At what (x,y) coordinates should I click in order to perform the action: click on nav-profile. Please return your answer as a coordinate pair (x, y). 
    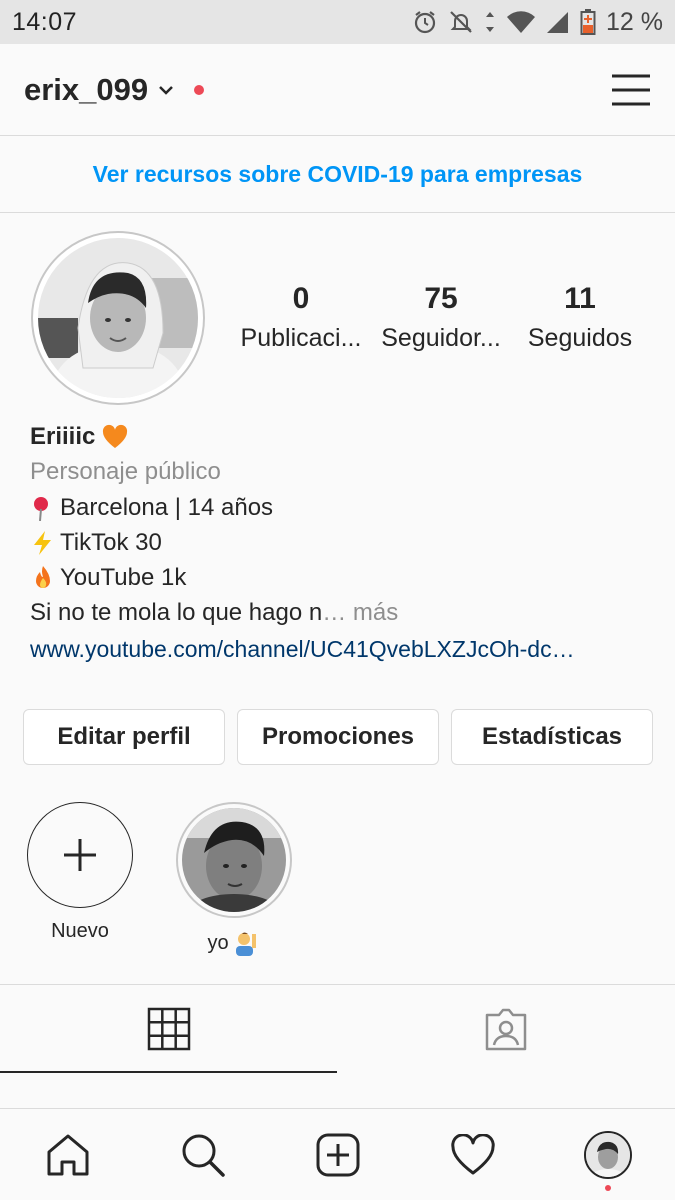
    Looking at the image, I should click on (608, 1155).